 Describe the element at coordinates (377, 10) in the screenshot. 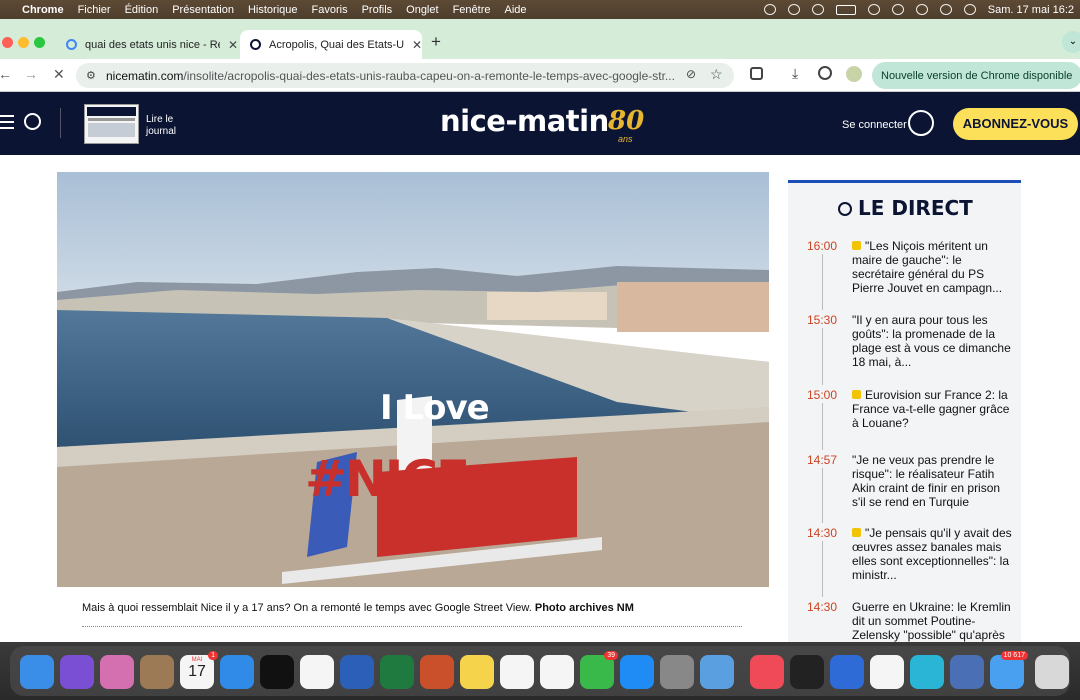

I see `menu-profils: Profils` at that location.